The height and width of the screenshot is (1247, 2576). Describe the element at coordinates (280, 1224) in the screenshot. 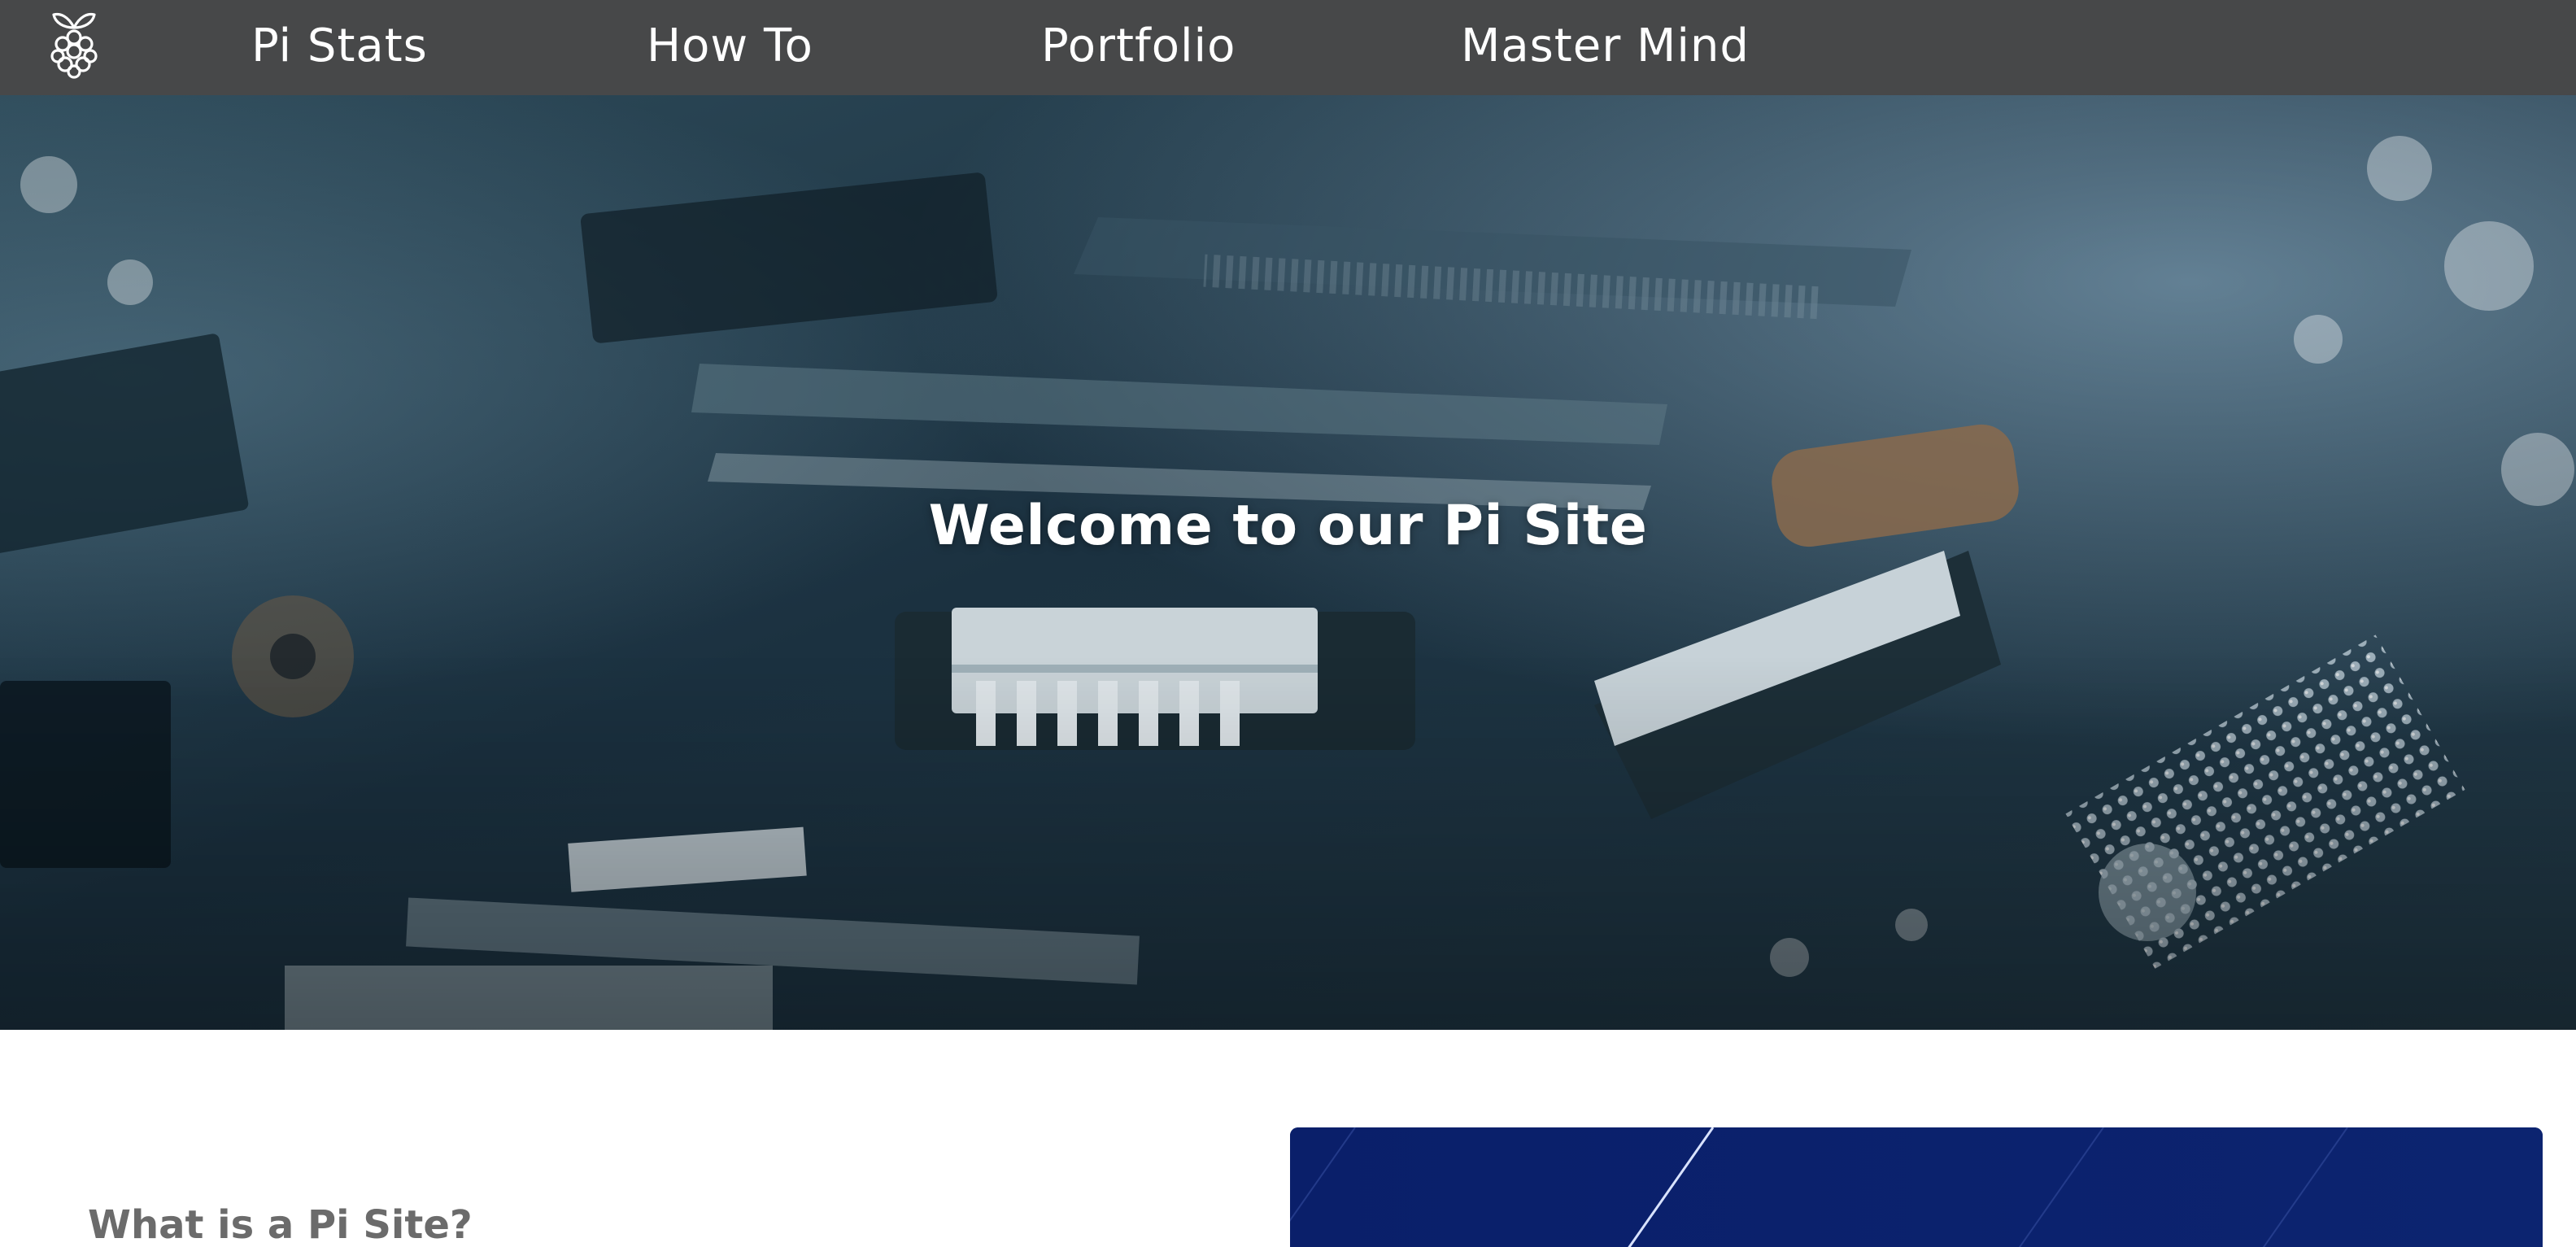

I see `section-heading: What is a Pi Site?` at that location.